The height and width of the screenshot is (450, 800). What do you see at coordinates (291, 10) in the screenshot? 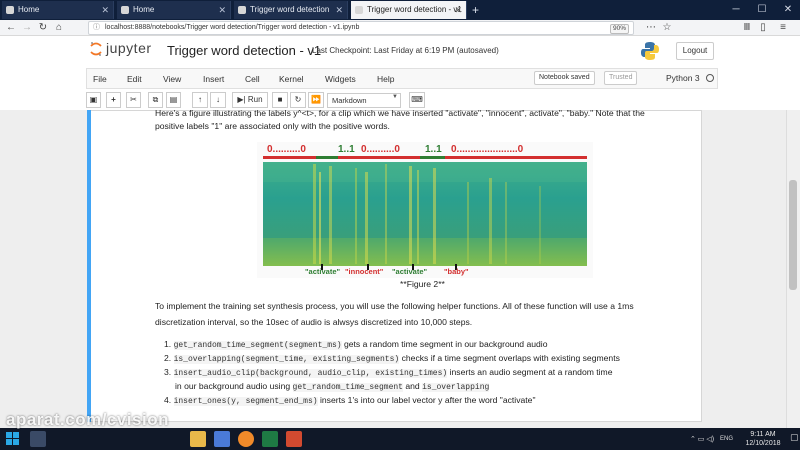
I see `browser-tab-trigger-word: Trigger word detection ✕` at bounding box center [291, 10].